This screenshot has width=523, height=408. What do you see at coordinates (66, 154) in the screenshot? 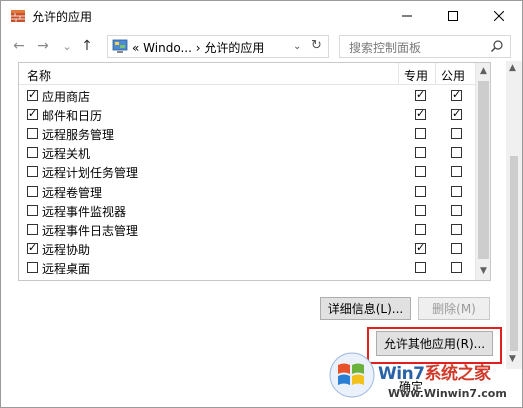
I see `app-name: 远程关机` at bounding box center [66, 154].